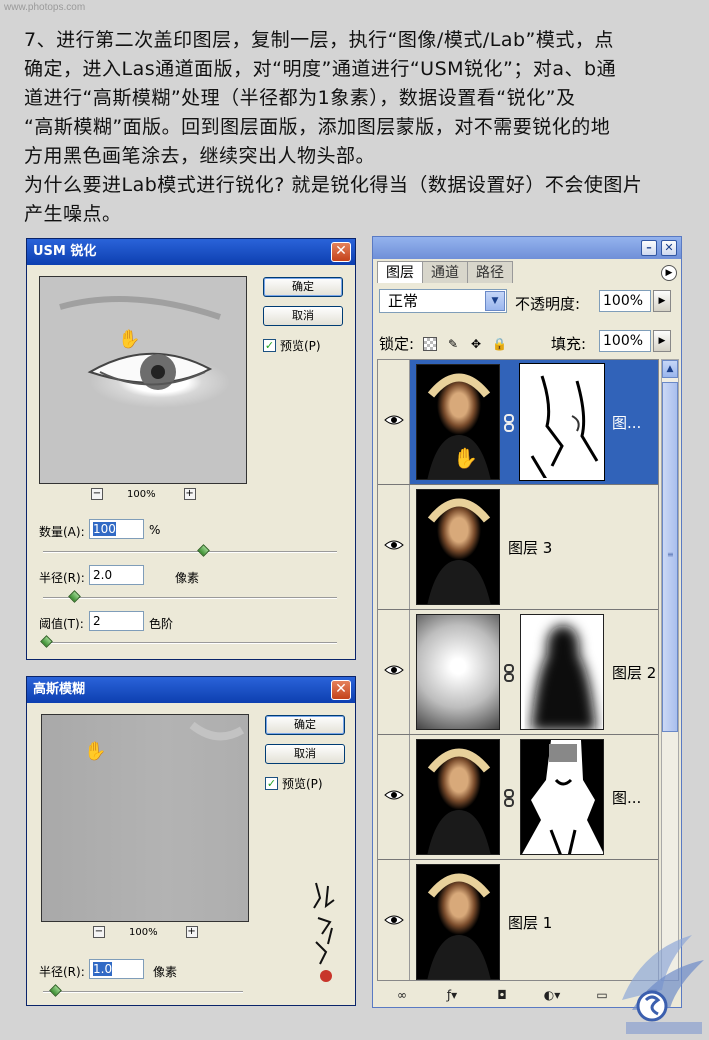 The width and height of the screenshot is (709, 1040). Describe the element at coordinates (490, 272) in the screenshot. I see `tab-paths: 路径` at that location.